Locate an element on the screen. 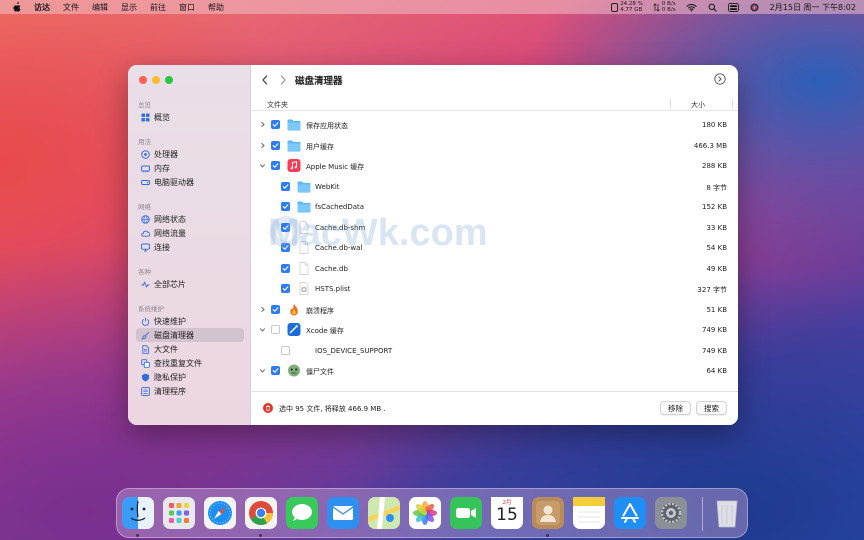 Image resolution: width=864 pixels, height=540 pixels. menu-go: 前往 is located at coordinates (158, 7).